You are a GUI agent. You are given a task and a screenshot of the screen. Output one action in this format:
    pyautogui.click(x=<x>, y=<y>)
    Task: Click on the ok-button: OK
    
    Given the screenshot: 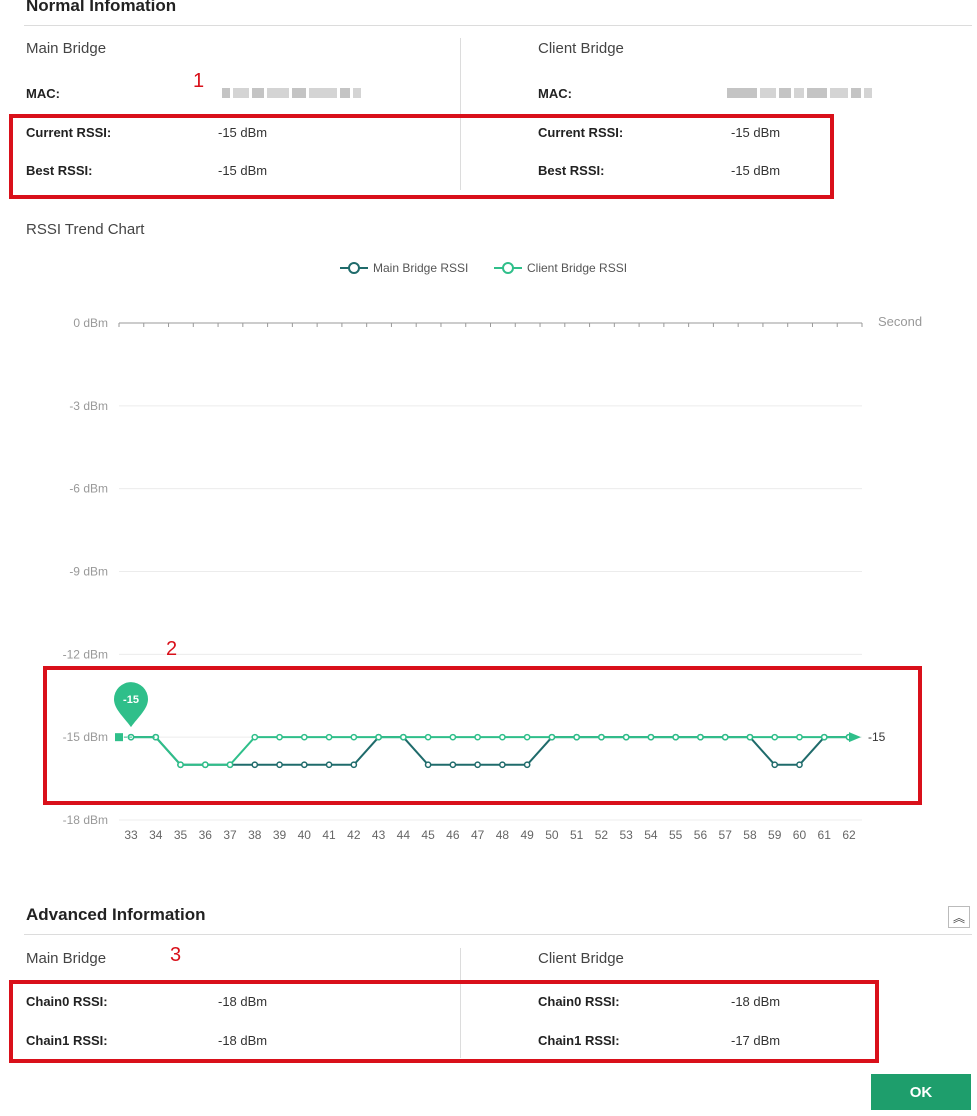 What is the action you would take?
    pyautogui.click(x=921, y=1092)
    